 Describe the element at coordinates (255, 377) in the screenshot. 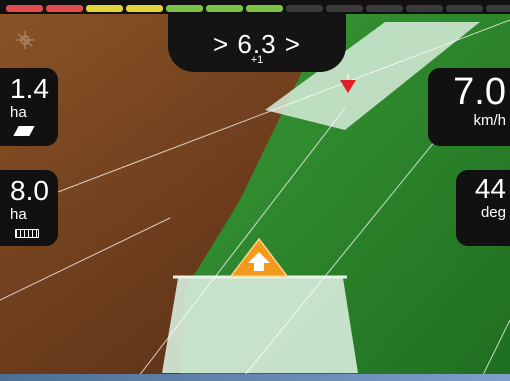

I see `bottom-status-strip` at that location.